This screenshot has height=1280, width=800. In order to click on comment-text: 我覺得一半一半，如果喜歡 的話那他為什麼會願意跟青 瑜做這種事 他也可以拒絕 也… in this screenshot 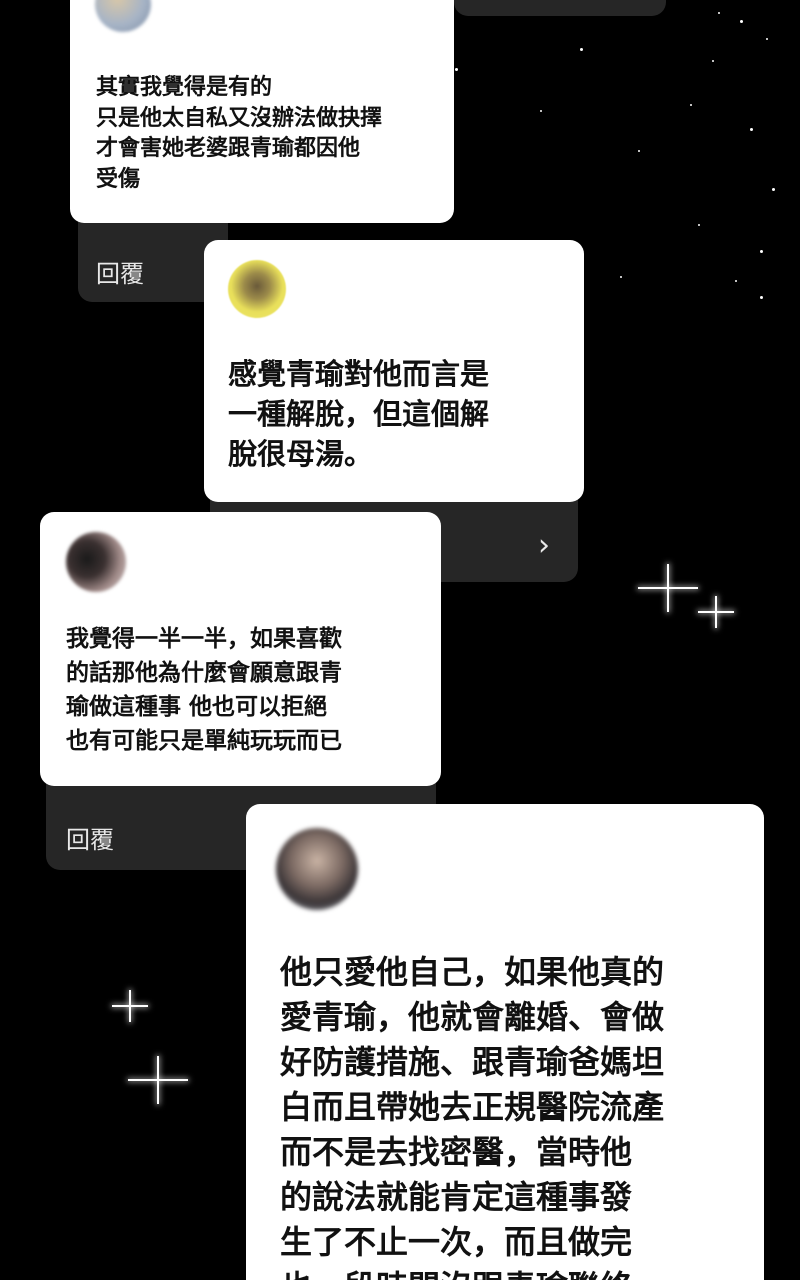, I will do `click(204, 690)`.